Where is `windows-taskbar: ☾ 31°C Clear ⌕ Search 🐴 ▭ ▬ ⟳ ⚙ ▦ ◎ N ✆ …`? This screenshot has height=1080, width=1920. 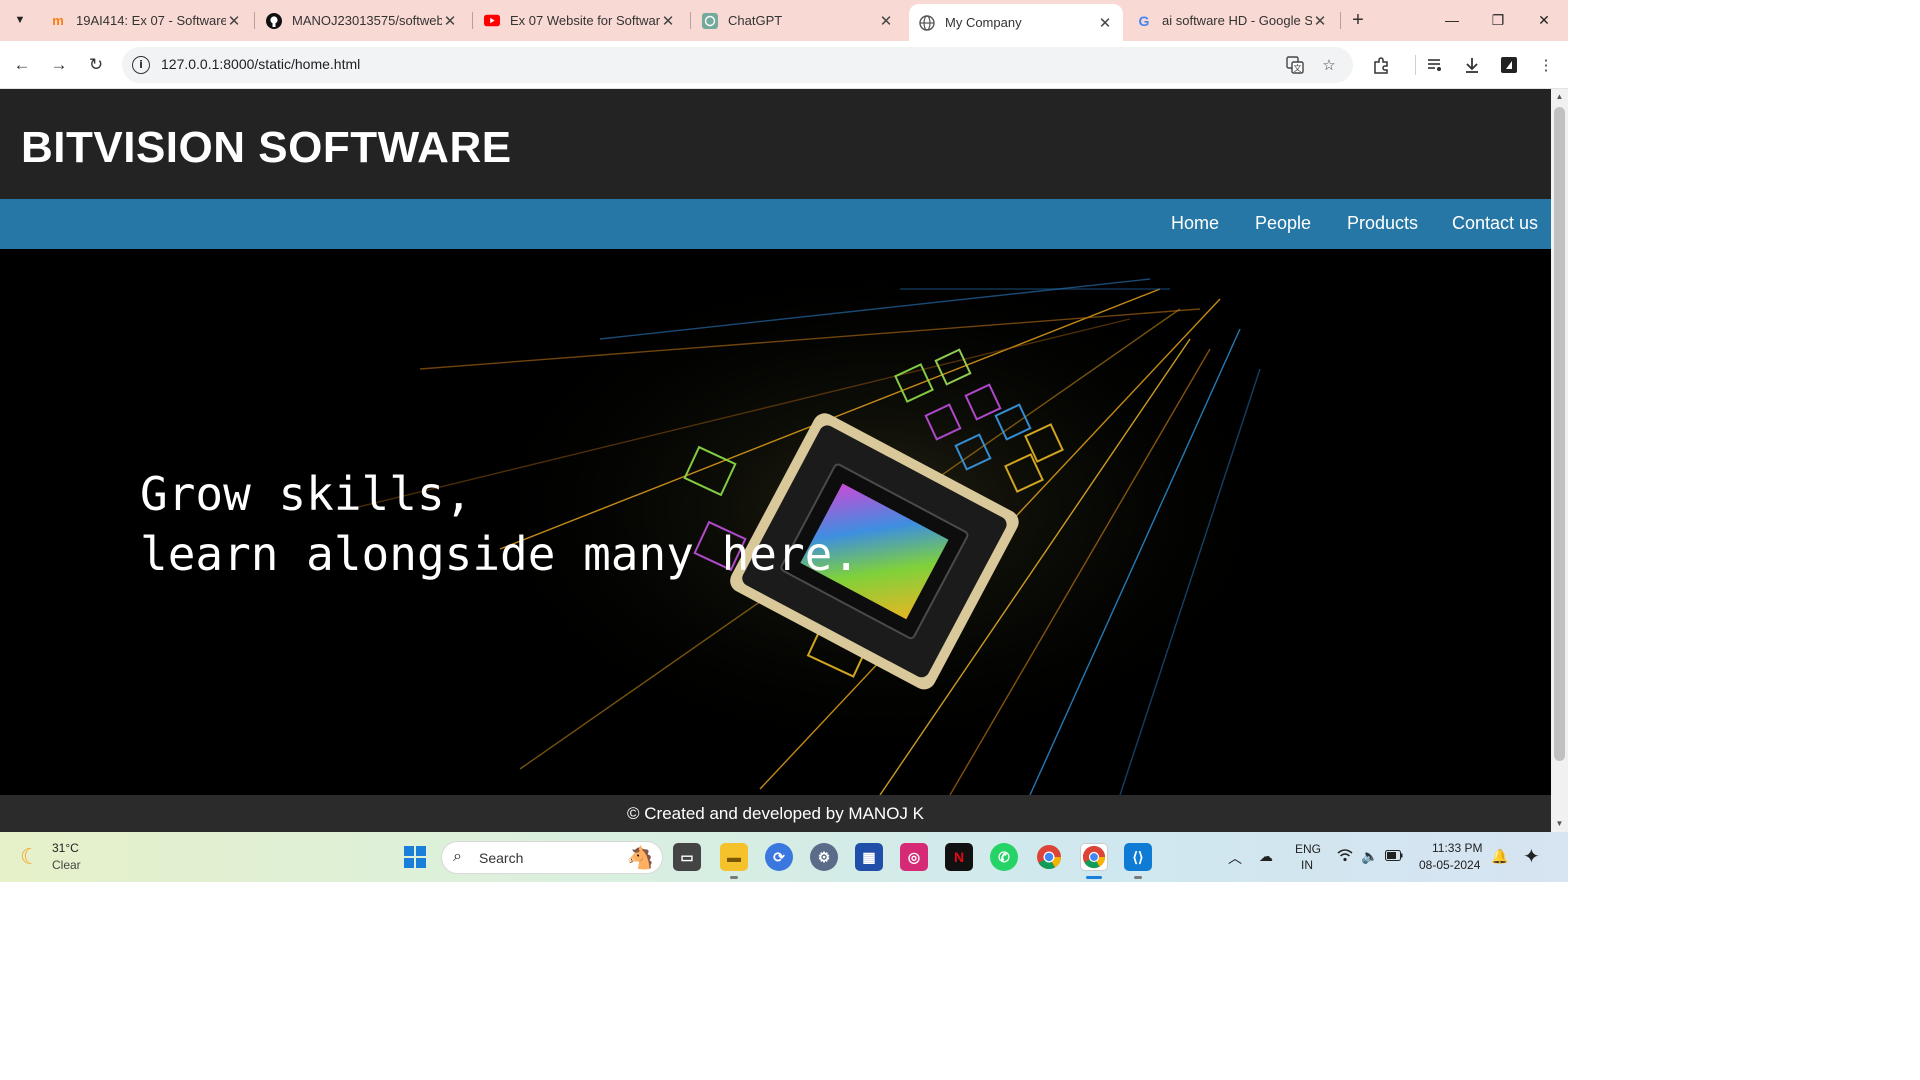
windows-taskbar: ☾ 31°C Clear ⌕ Search 🐴 ▭ ▬ ⟳ ⚙ ▦ ◎ N ✆ … is located at coordinates (784, 857).